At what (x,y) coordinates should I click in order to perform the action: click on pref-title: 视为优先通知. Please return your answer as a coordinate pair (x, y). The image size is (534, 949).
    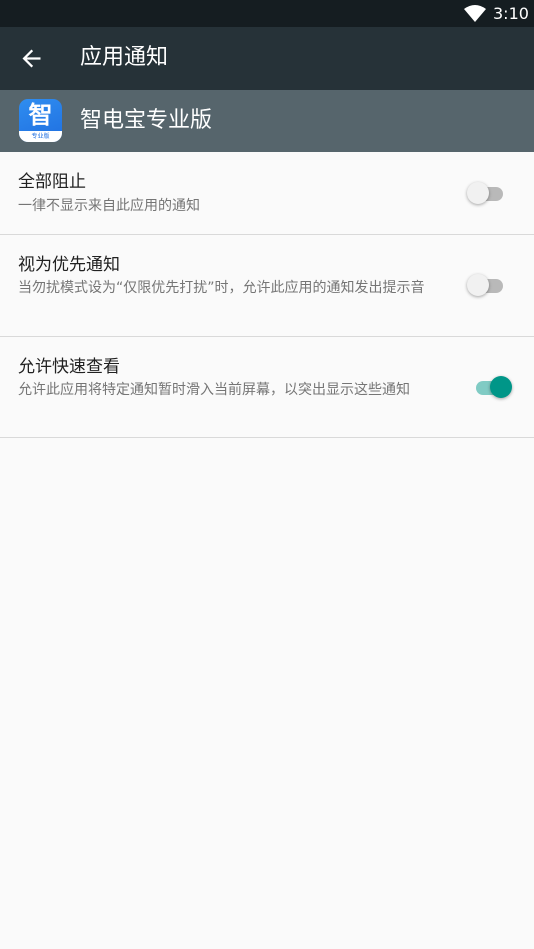
    Looking at the image, I should click on (69, 265).